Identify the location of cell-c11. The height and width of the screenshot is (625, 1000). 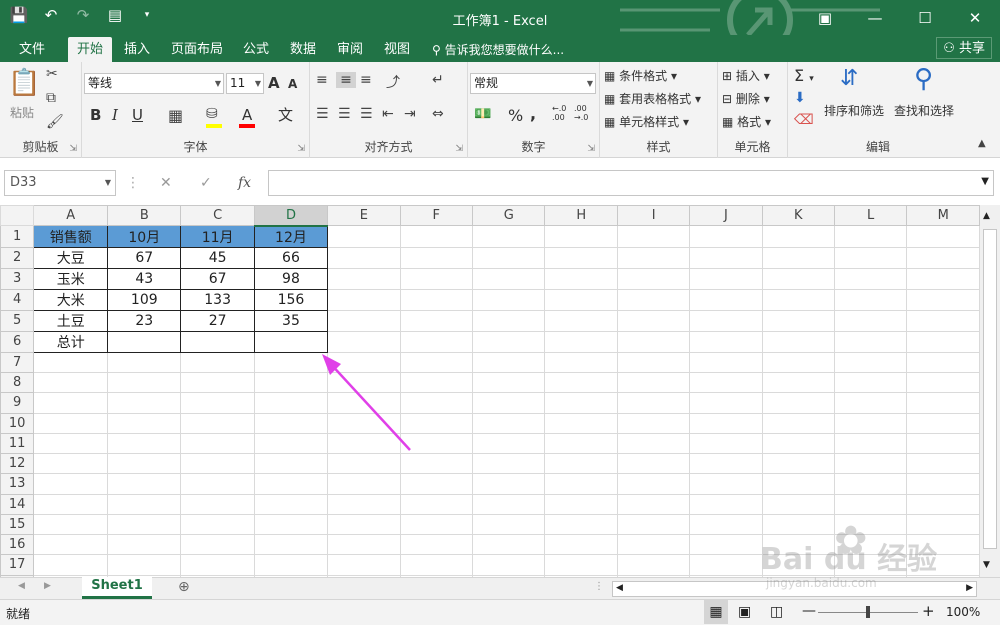
(217, 443).